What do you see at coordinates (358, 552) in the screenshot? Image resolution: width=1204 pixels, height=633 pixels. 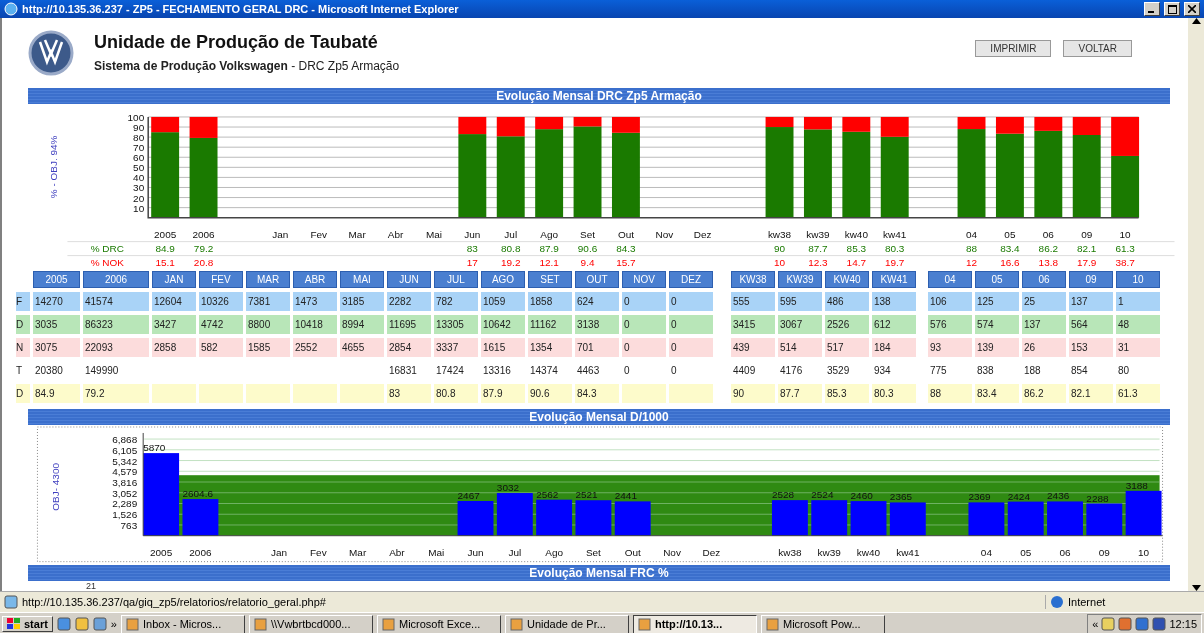 I see `x-axis-label: Mar` at bounding box center [358, 552].